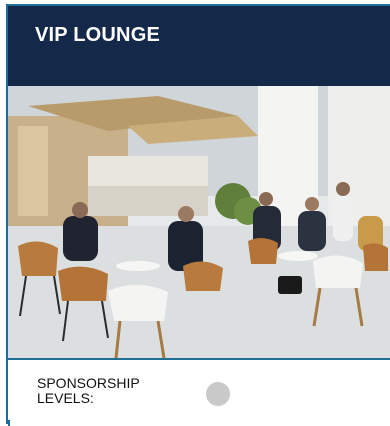  What do you see at coordinates (88, 390) in the screenshot?
I see `sponsorship-levels-label: SPONSORSHIP LEVELS:` at bounding box center [88, 390].